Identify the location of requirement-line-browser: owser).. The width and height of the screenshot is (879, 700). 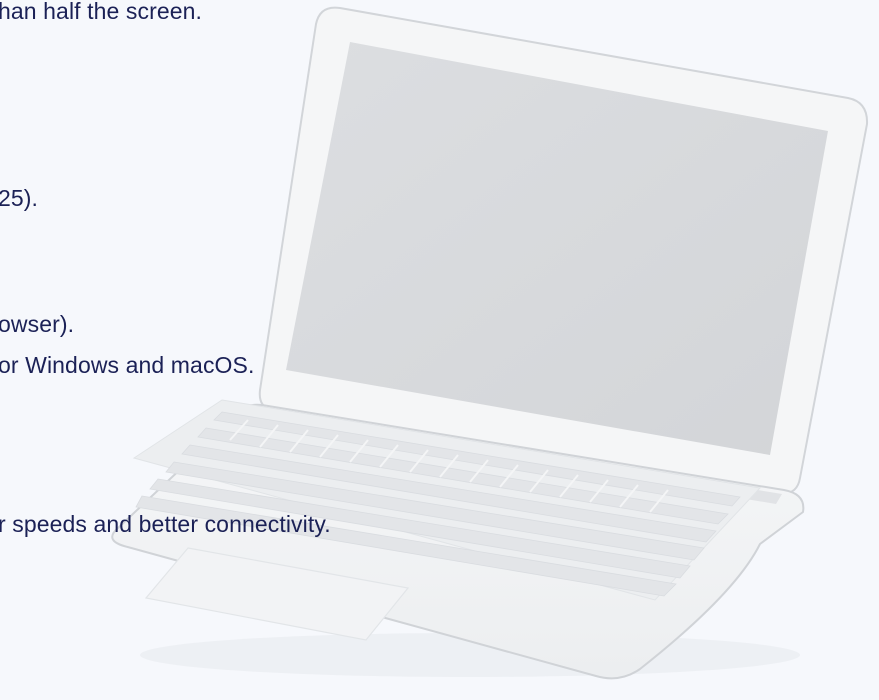
(37, 324).